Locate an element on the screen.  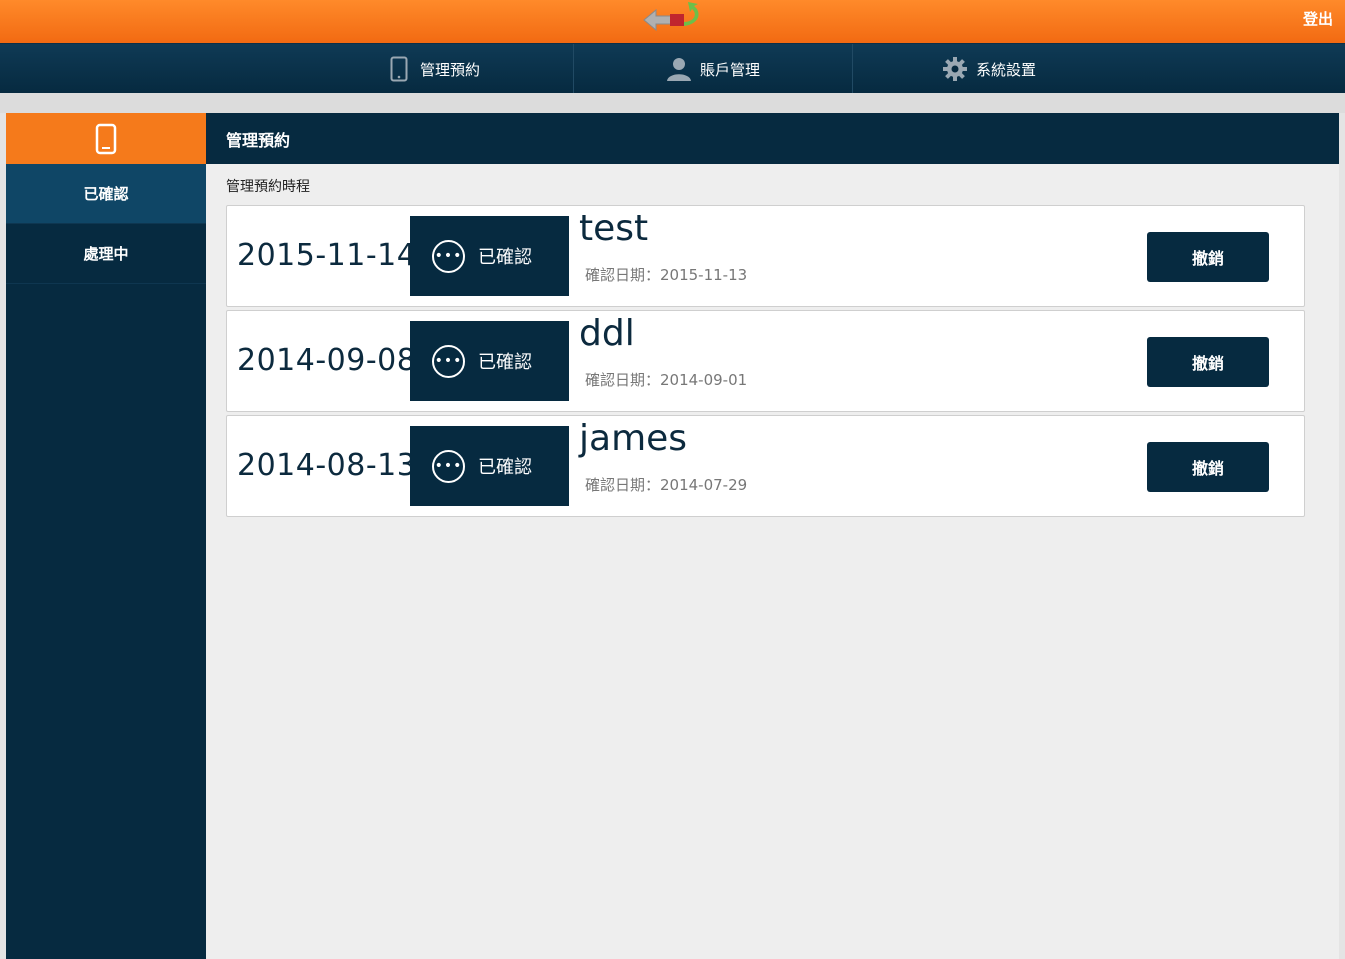
booking-name: ddl is located at coordinates (607, 333).